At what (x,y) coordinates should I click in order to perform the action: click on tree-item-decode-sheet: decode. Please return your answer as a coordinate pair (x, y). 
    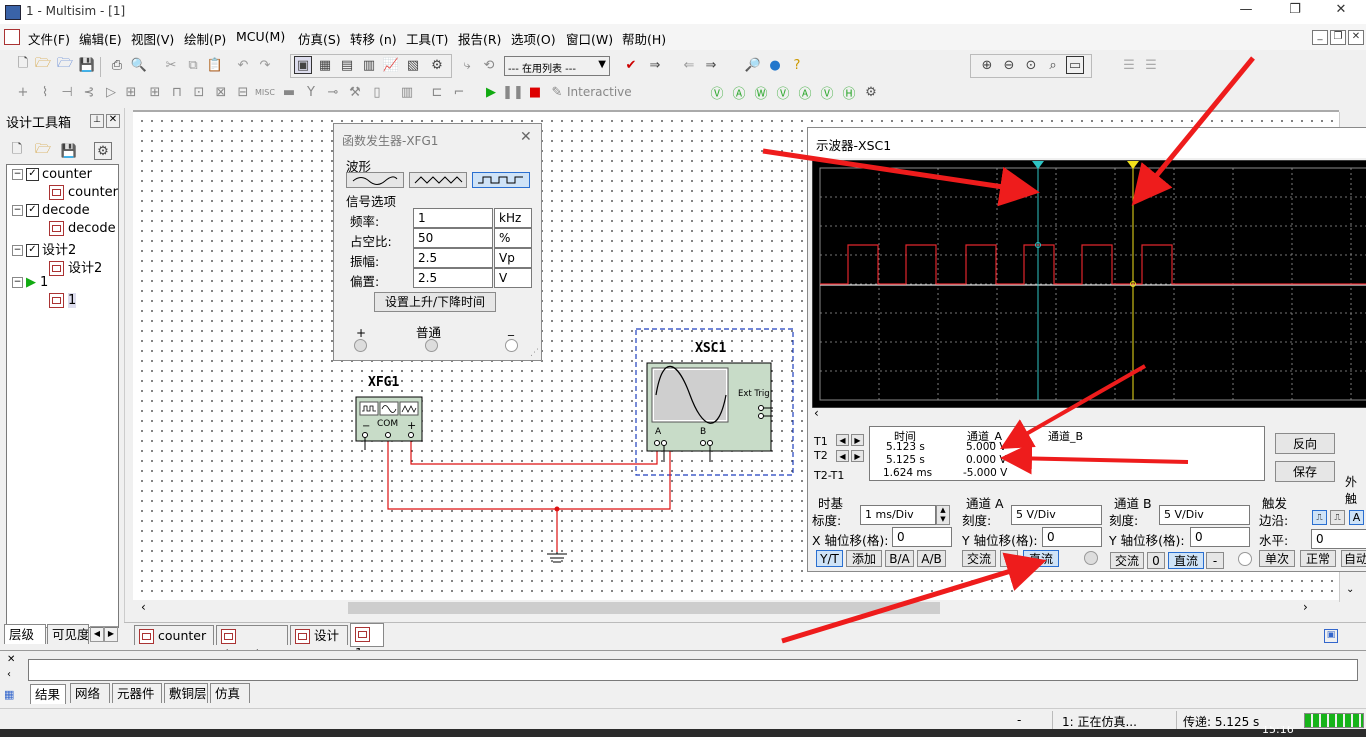
    Looking at the image, I should click on (82, 230).